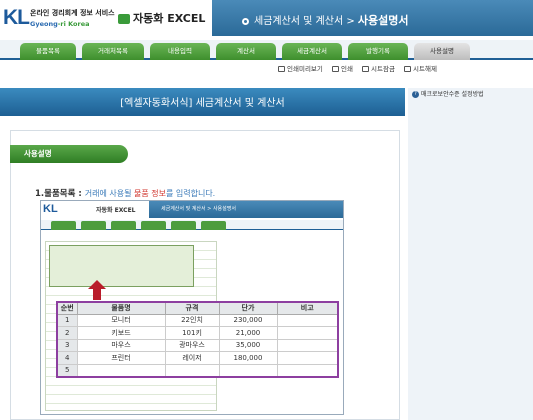 This screenshot has width=533, height=420. I want to click on col-header: 비고, so click(307, 308).